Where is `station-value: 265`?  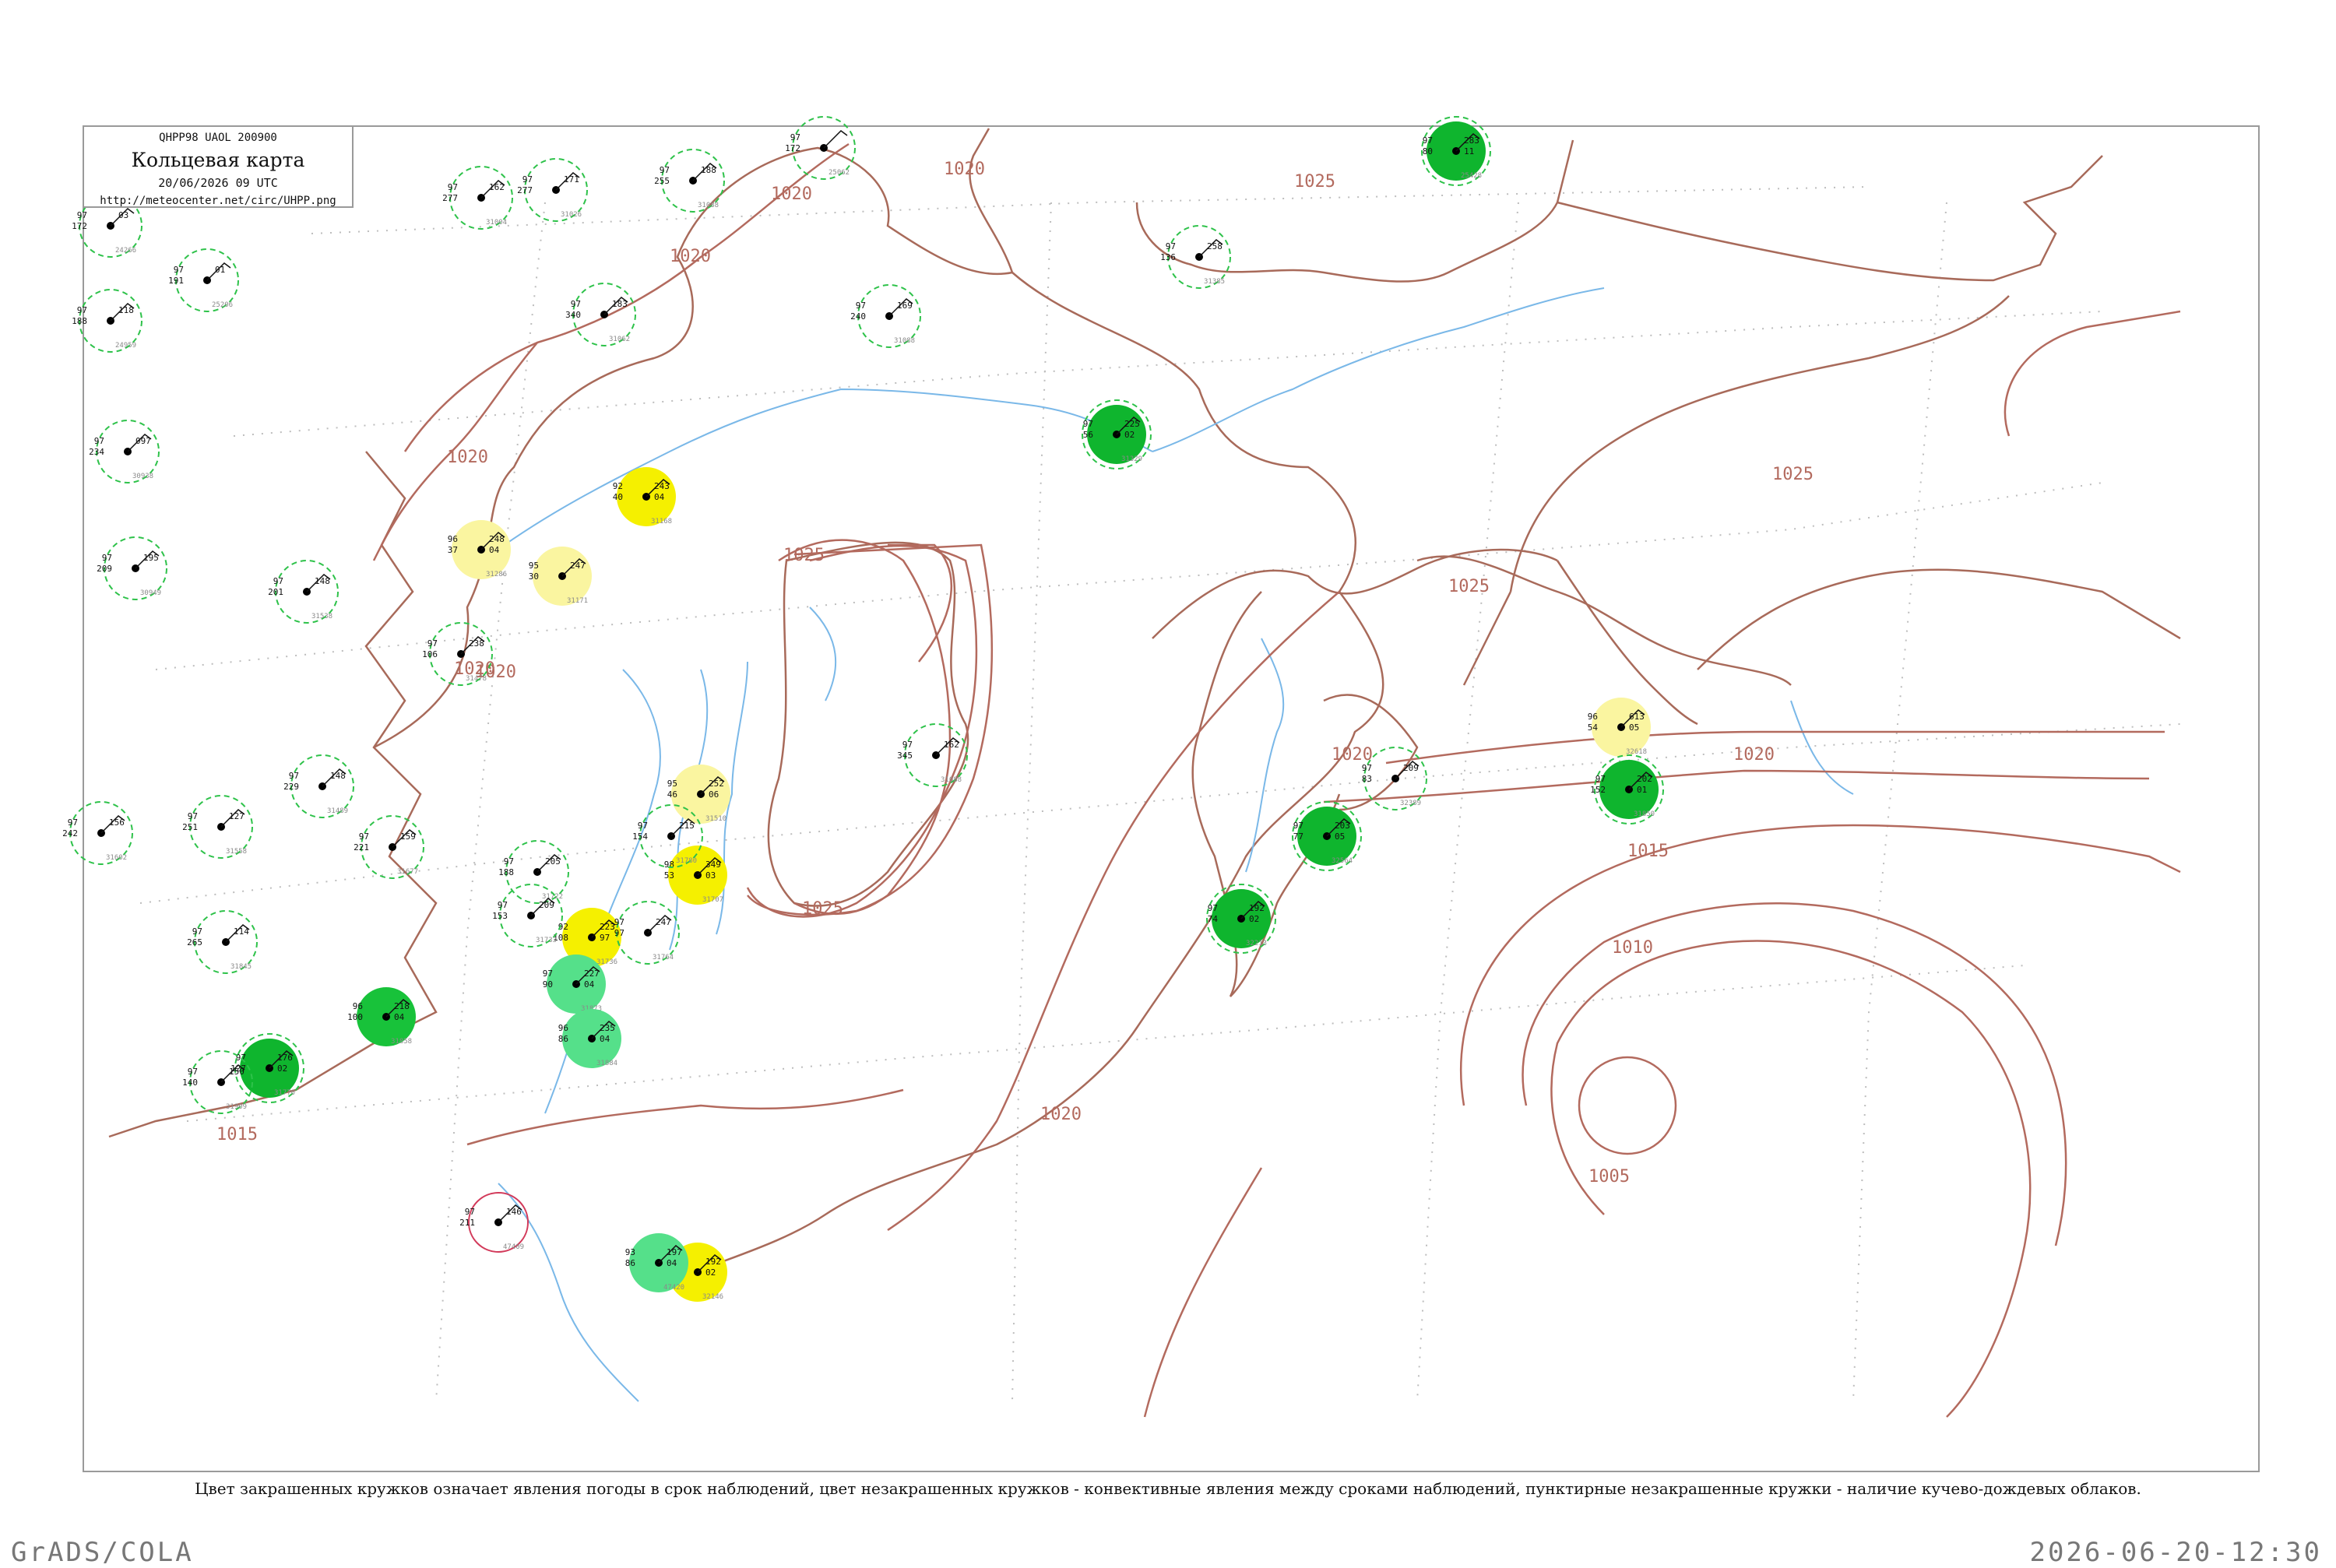 station-value: 265 is located at coordinates (194, 942).